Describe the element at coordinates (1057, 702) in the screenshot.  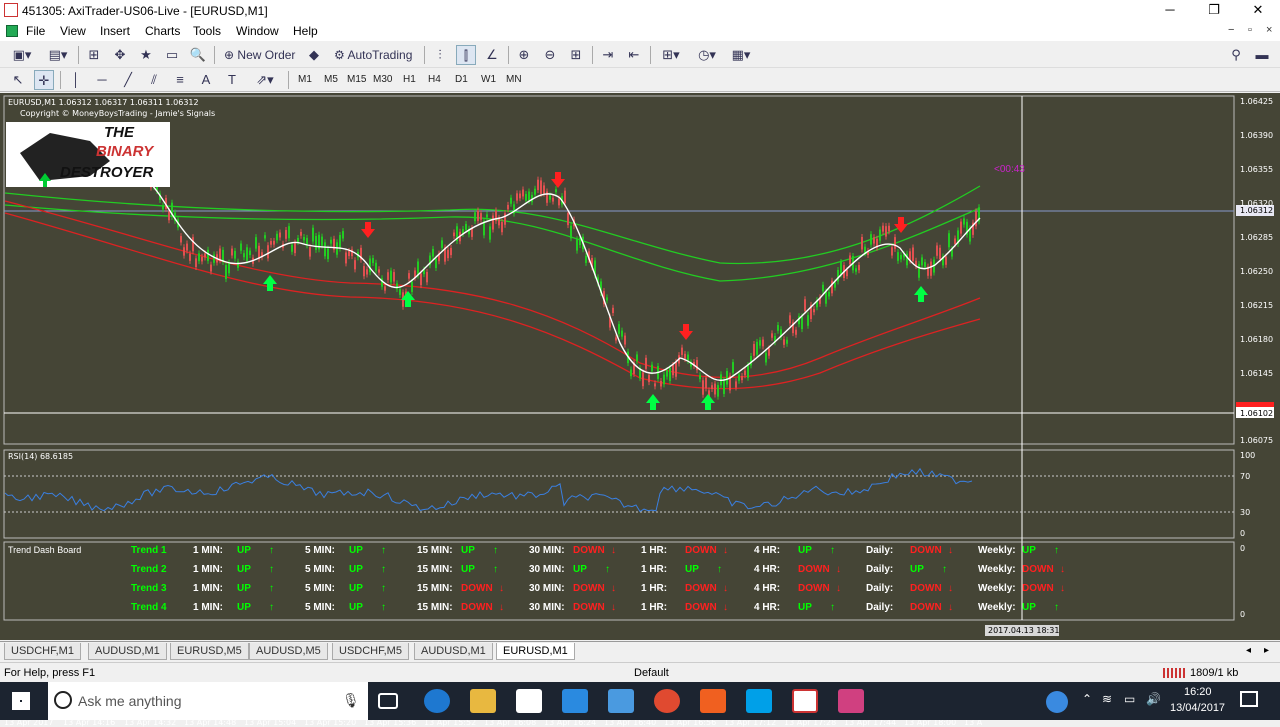
I see `tray-app-icon` at that location.